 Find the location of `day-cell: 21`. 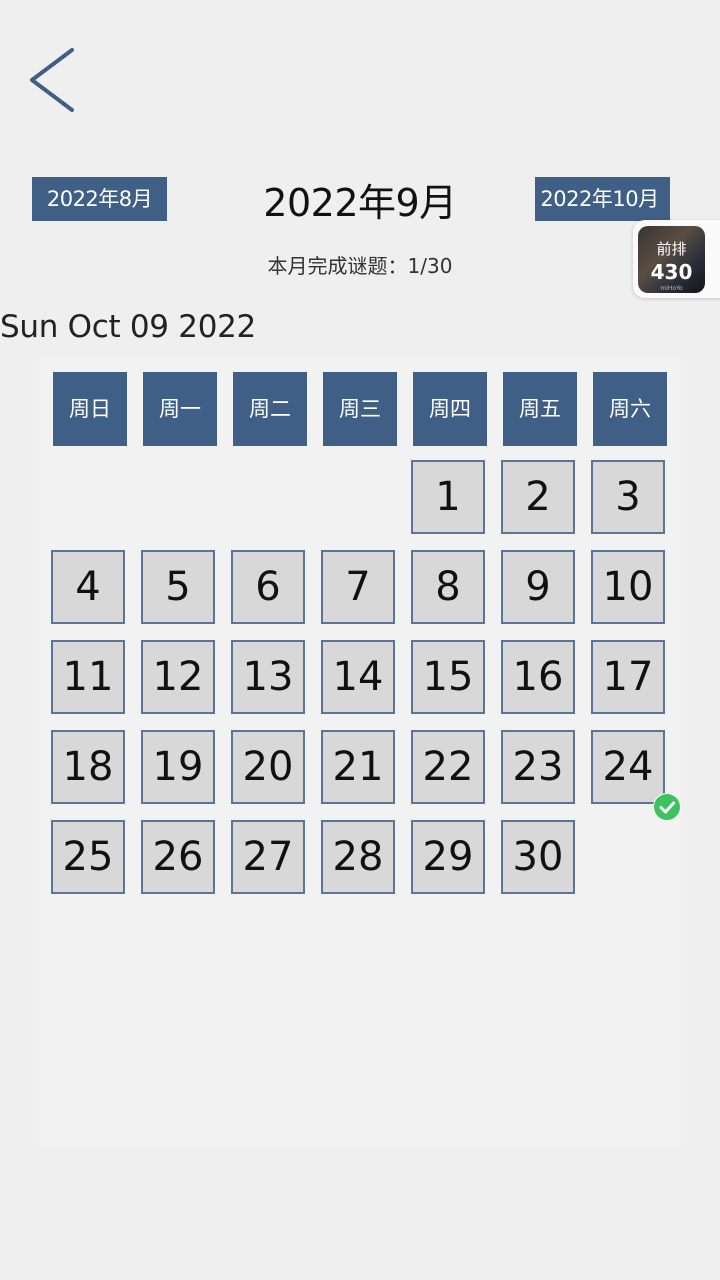

day-cell: 21 is located at coordinates (358, 767).